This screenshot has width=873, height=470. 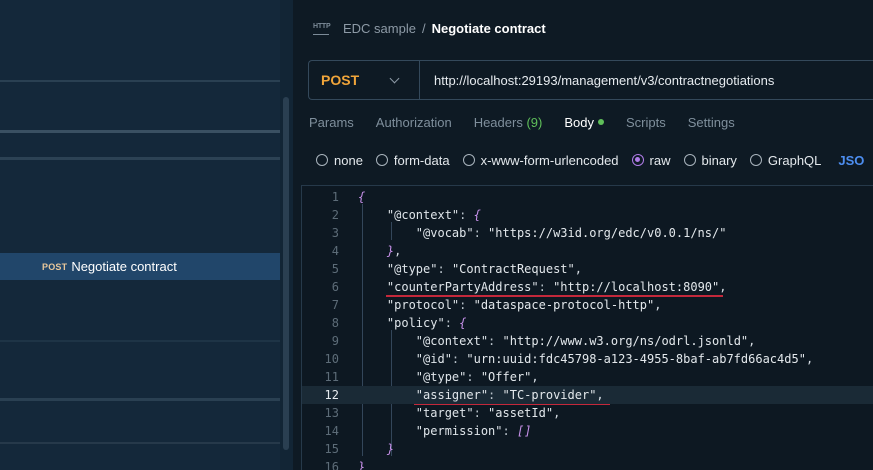 What do you see at coordinates (785, 160) in the screenshot?
I see `body-option-graphql: GraphQL` at bounding box center [785, 160].